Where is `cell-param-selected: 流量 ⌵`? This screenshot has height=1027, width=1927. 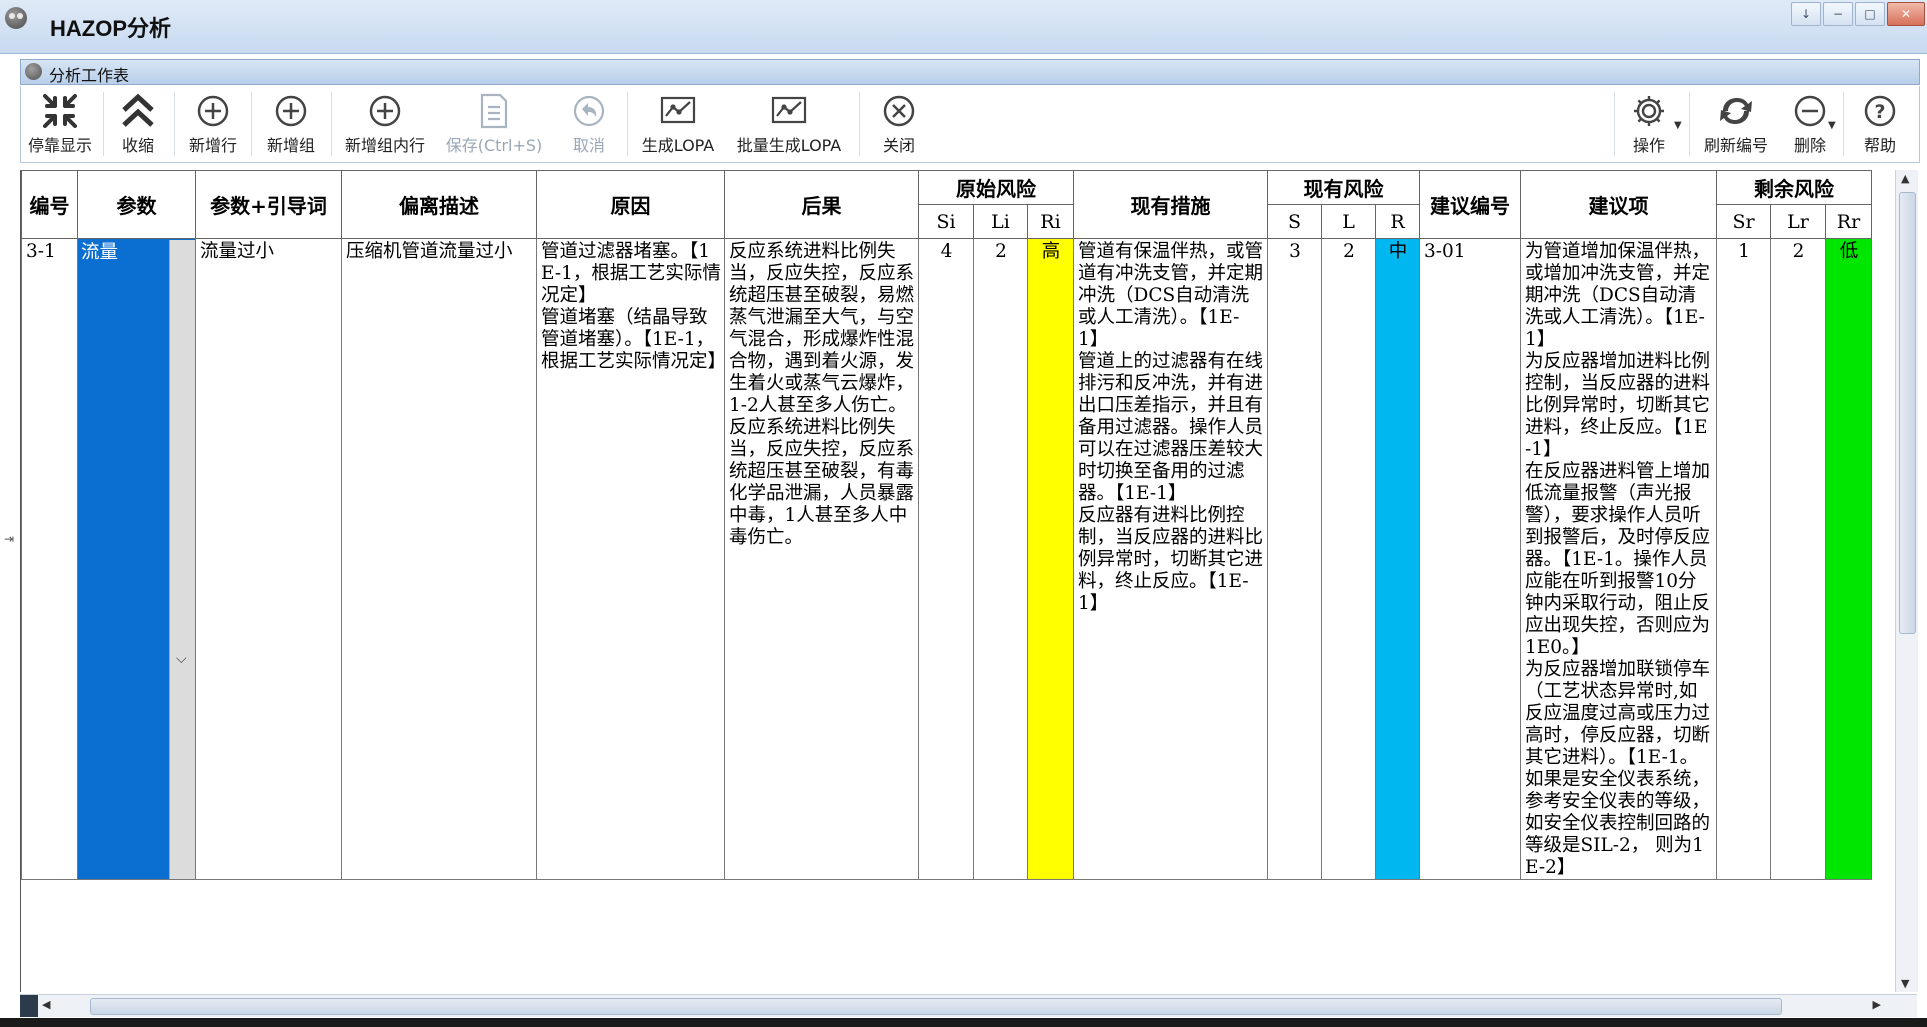 cell-param-selected: 流量 ⌵ is located at coordinates (136, 559).